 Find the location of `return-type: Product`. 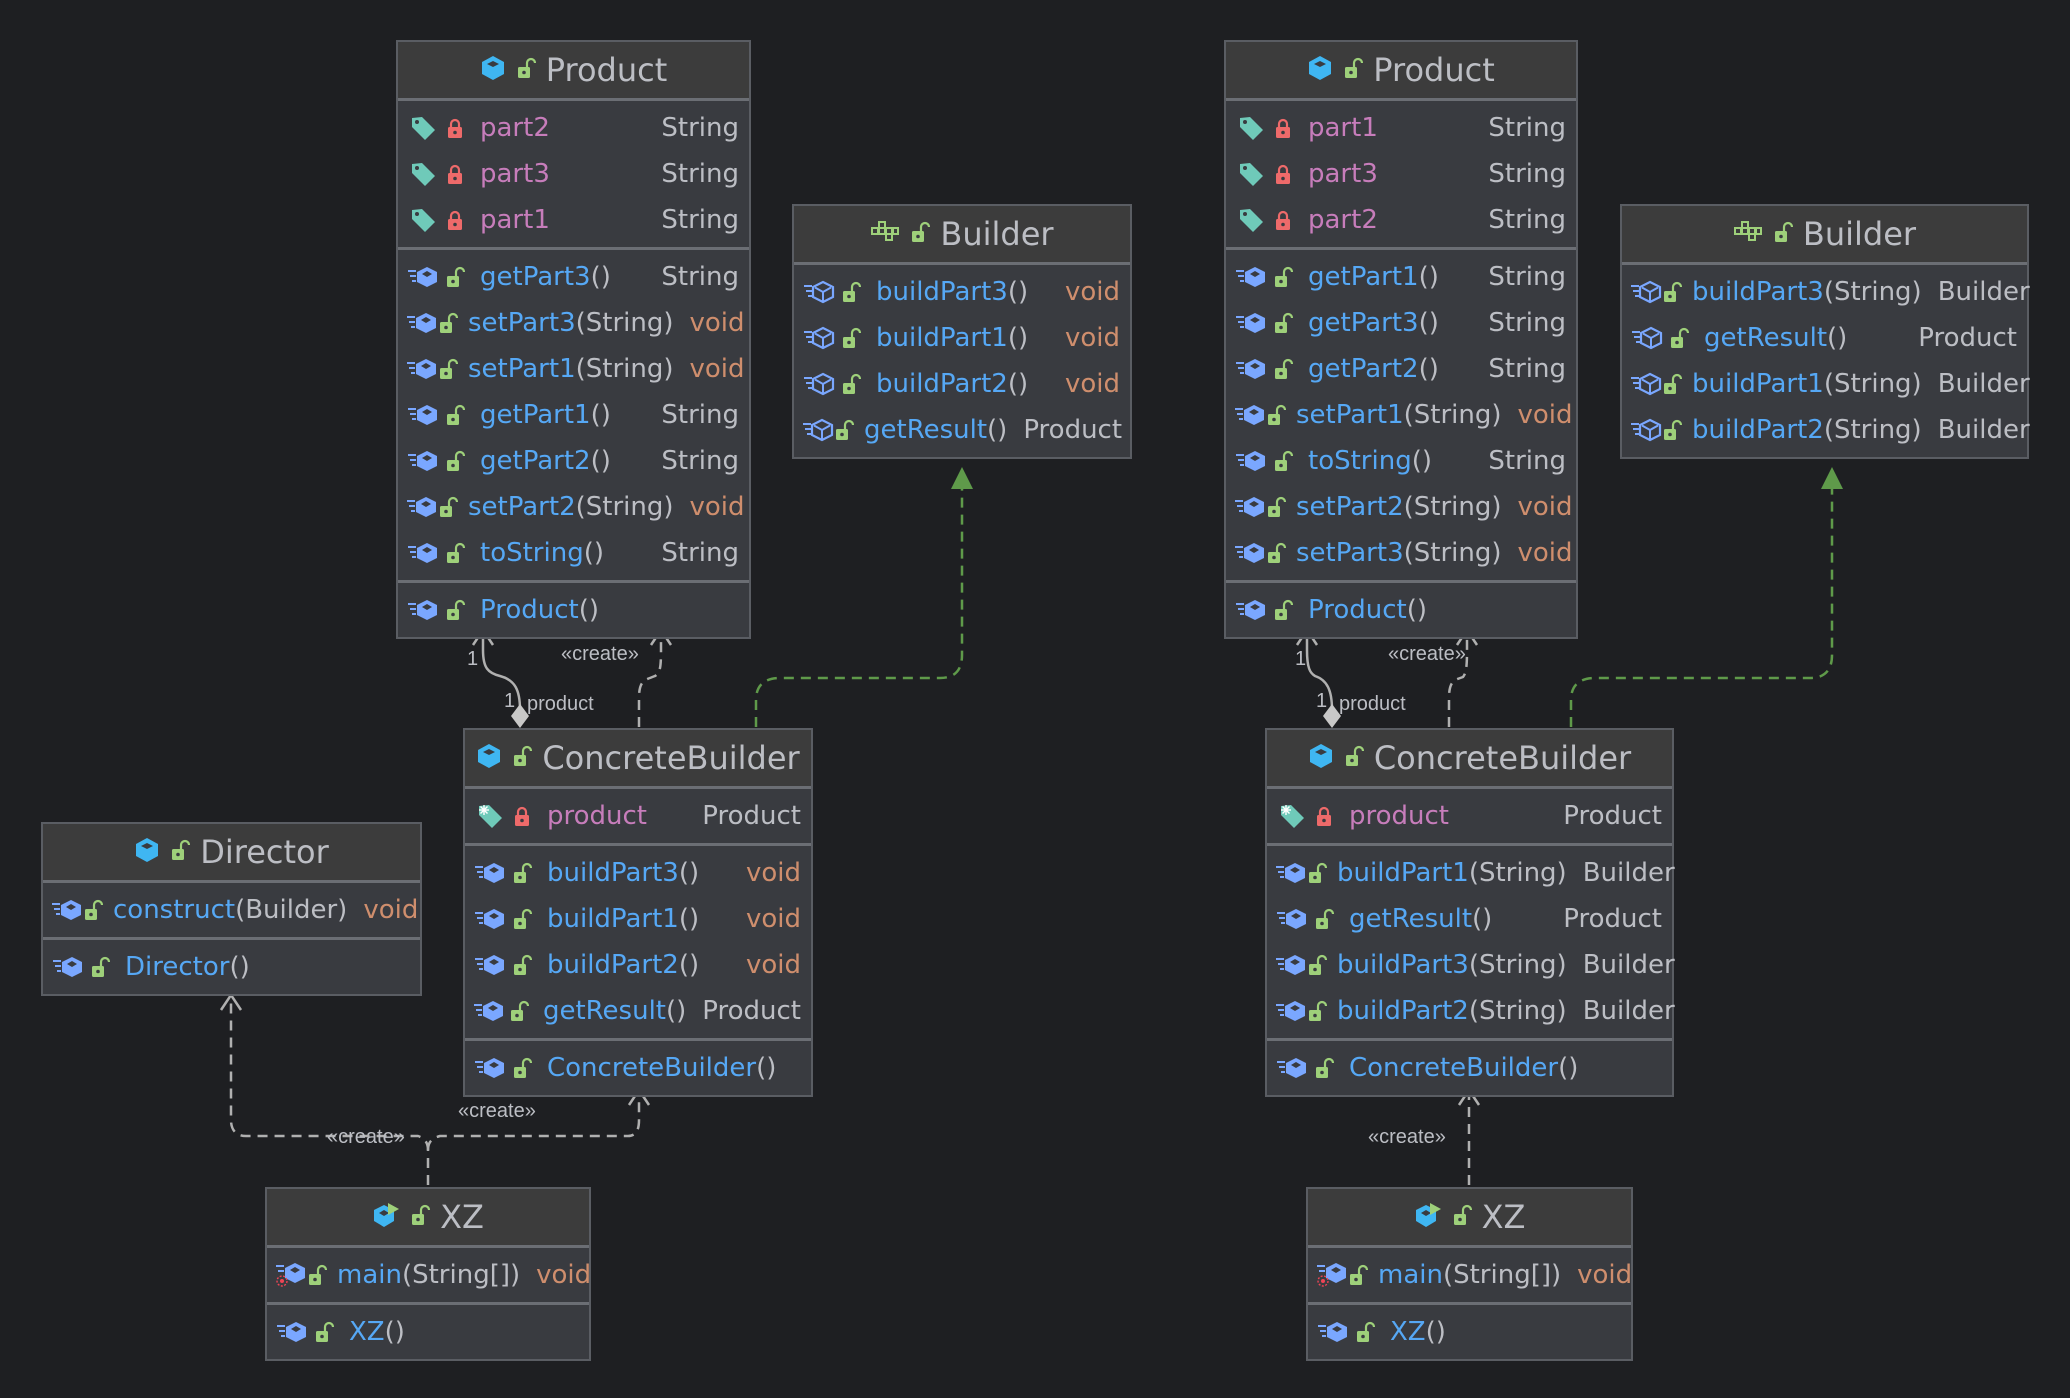

return-type: Product is located at coordinates (1612, 919).